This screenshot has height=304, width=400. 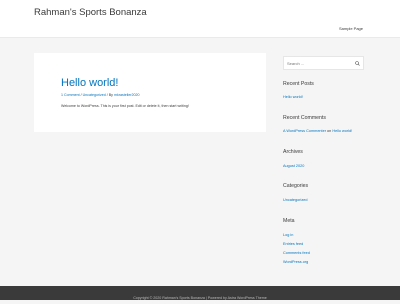 What do you see at coordinates (70, 95) in the screenshot?
I see `post-comments-link: 1 Comment` at bounding box center [70, 95].